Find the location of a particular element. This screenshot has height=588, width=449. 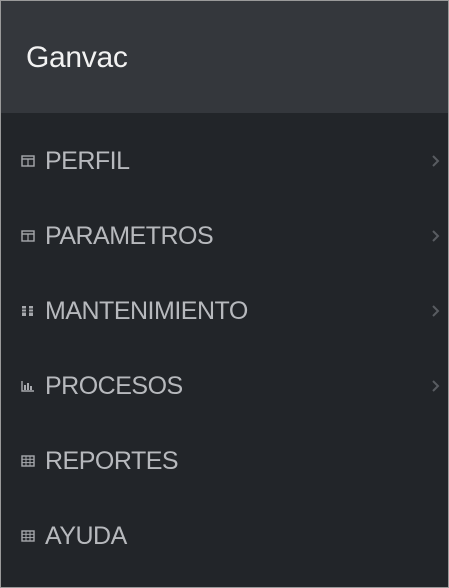

sidebar-item-mantenimiento: MANTENIMIENTO is located at coordinates (224, 311).